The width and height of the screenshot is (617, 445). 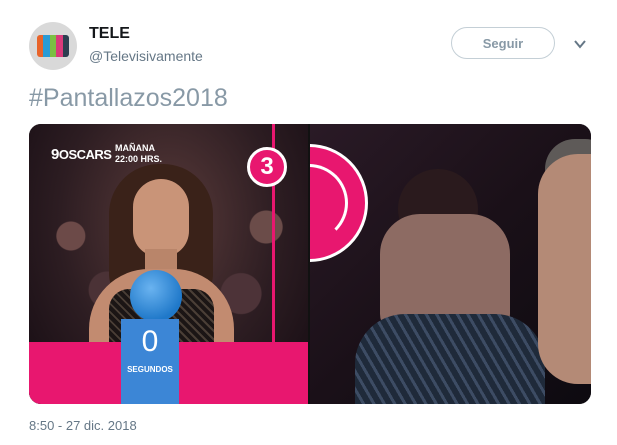 I want to click on account-name: TELE, so click(x=109, y=34).